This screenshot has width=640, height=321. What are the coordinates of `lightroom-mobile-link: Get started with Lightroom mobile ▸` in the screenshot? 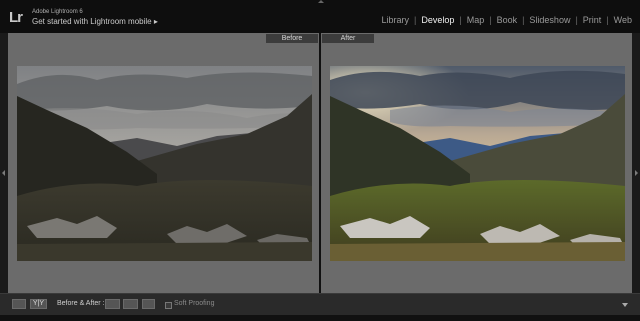 It's located at (95, 21).